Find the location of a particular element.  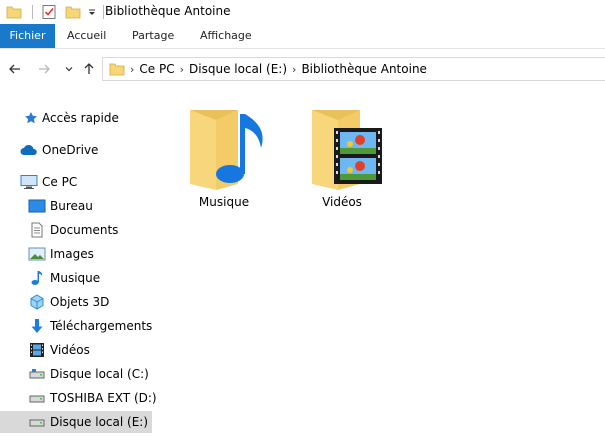

tab-accueil: Accueil is located at coordinates (86, 36).